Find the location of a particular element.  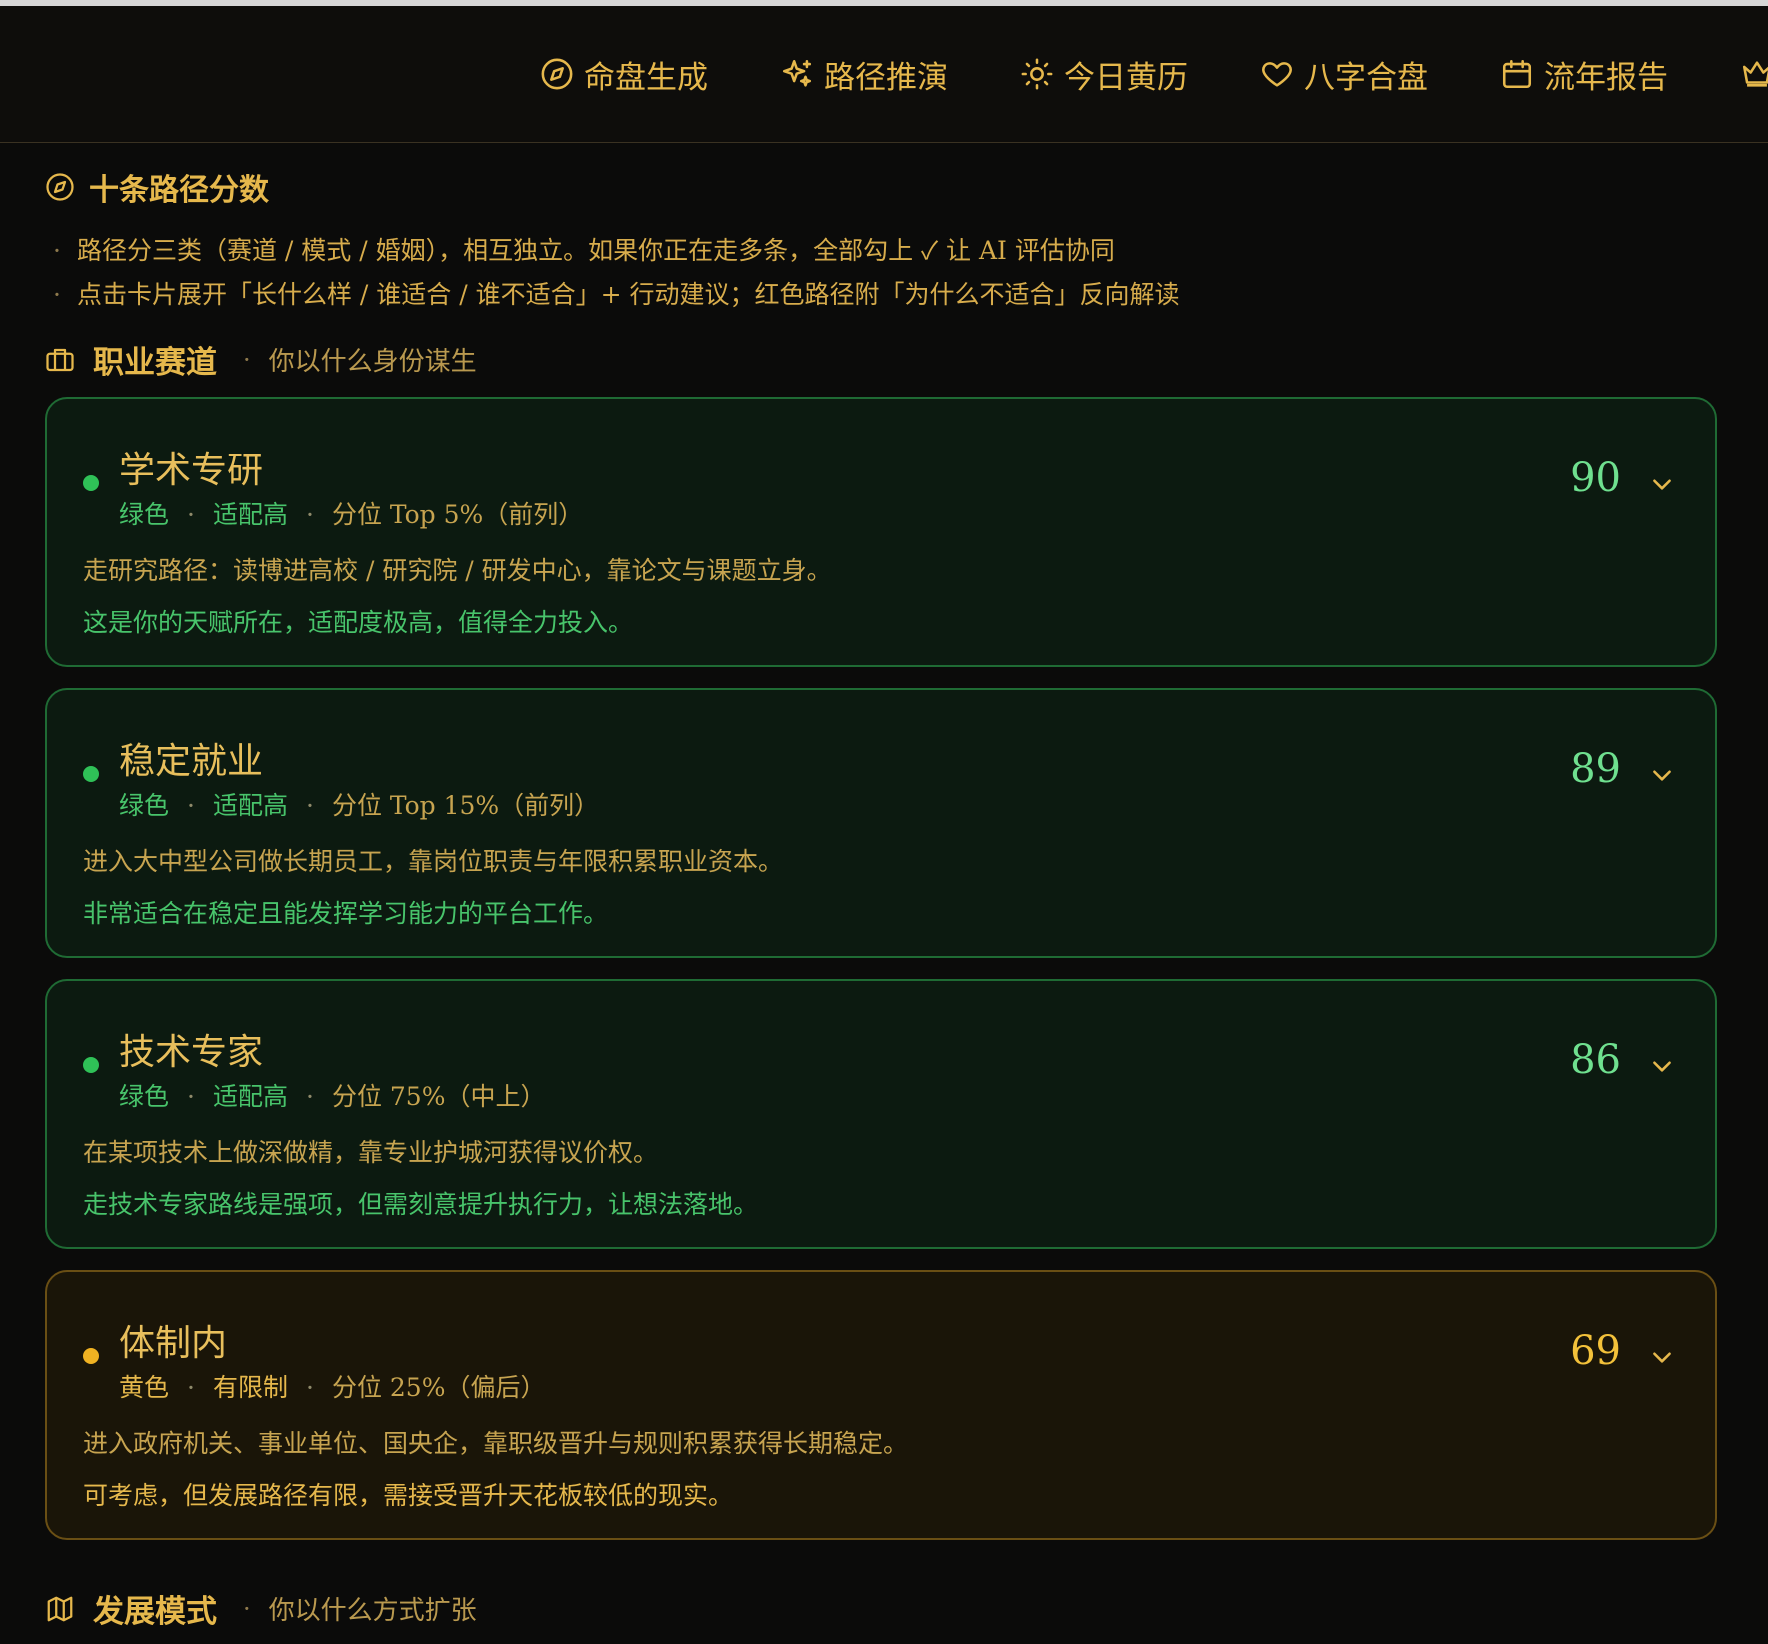

nav-item-chart: 命盘生成 is located at coordinates (624, 74).